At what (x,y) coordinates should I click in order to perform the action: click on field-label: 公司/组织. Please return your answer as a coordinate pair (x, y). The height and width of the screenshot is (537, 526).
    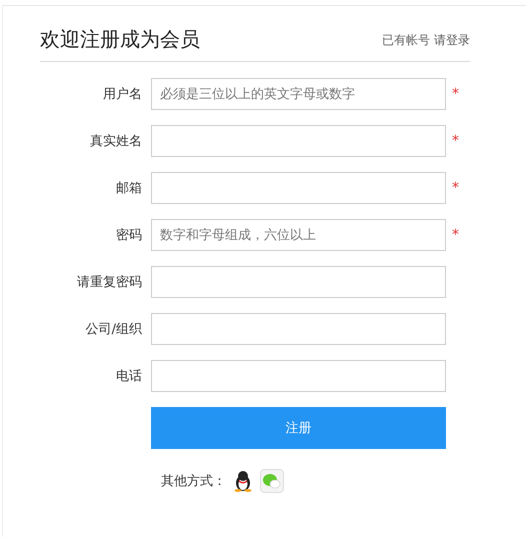
    Looking at the image, I should click on (113, 329).